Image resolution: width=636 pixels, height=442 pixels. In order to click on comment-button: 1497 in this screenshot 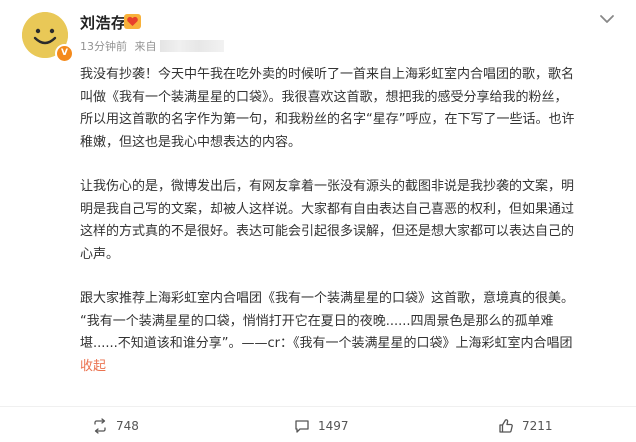, I will do `click(321, 426)`.